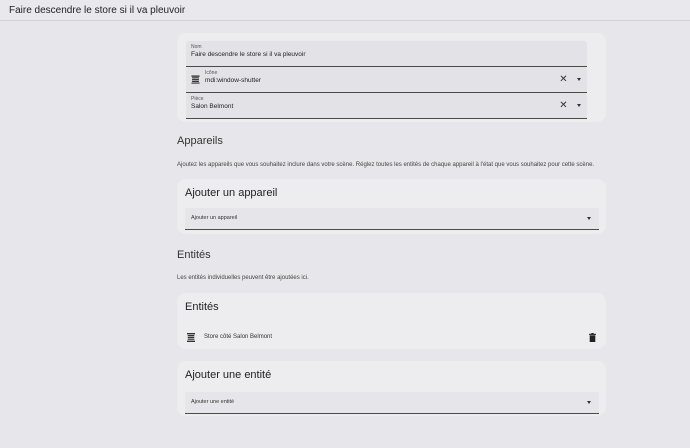 The width and height of the screenshot is (690, 448). Describe the element at coordinates (200, 141) in the screenshot. I see `devices-section-title: Appareils` at that location.